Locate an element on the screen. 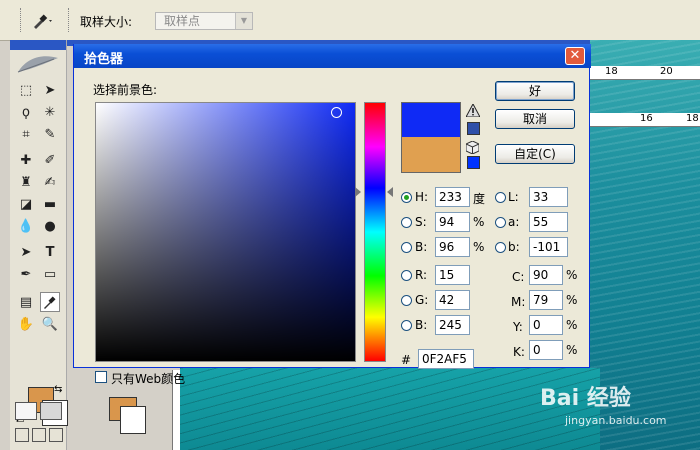 Image resolution: width=700 pixels, height=450 pixels. watermark-logo: Bai 经验 is located at coordinates (585, 398).